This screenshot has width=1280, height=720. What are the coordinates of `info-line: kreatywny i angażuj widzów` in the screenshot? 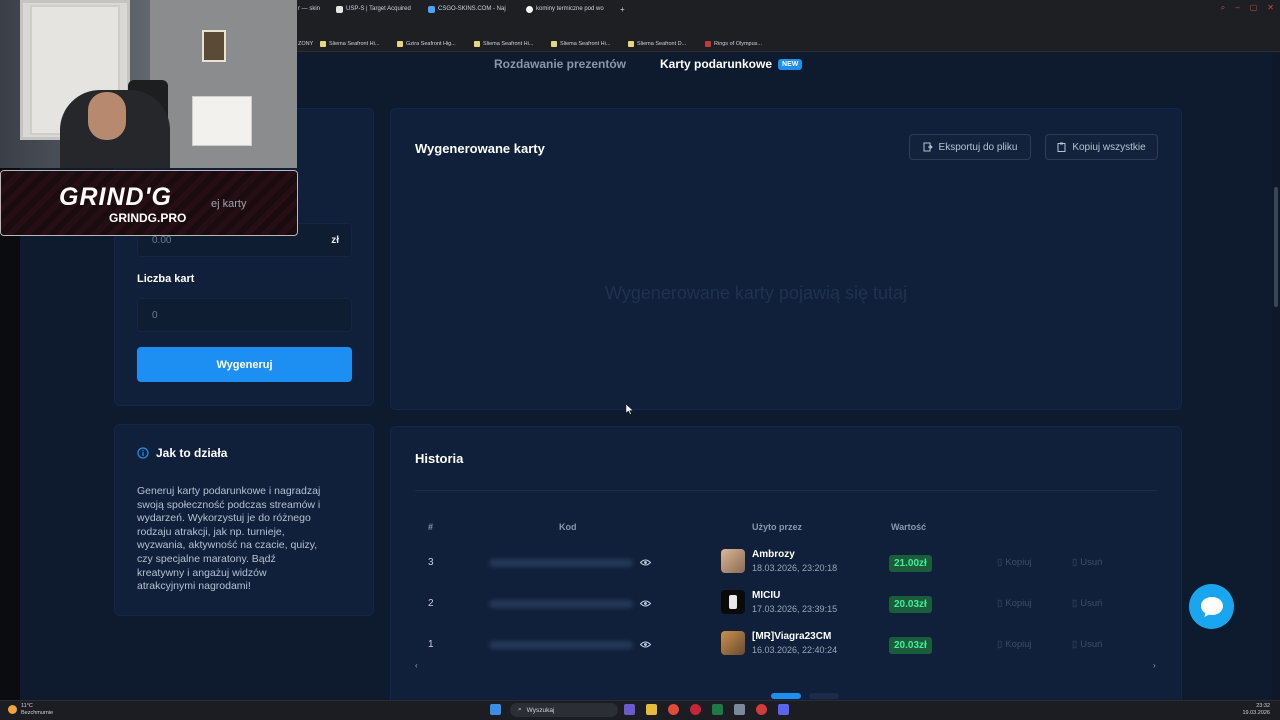 It's located at (202, 572).